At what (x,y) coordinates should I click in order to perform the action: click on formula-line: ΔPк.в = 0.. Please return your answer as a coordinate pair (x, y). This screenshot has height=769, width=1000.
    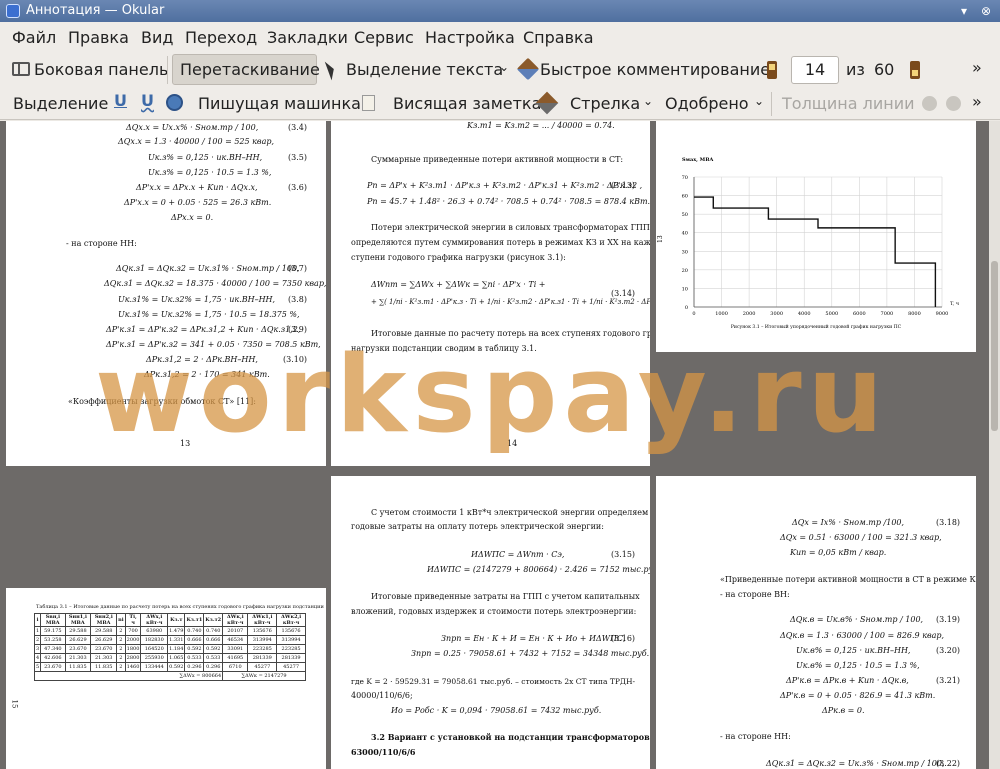
    Looking at the image, I should click on (843, 710).